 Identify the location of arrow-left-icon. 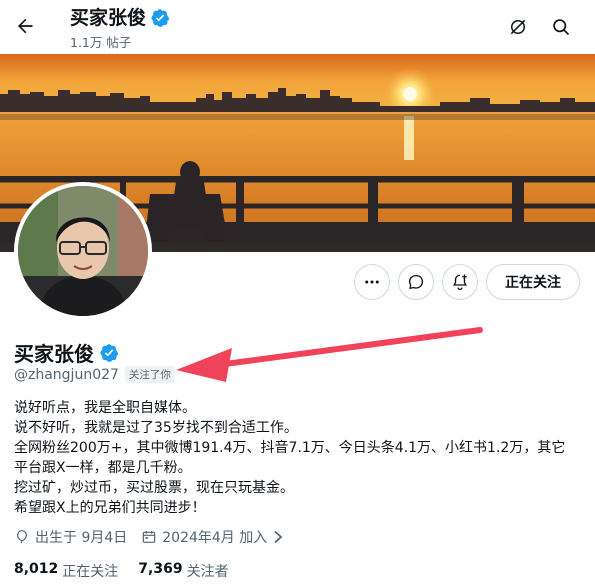
(25, 26).